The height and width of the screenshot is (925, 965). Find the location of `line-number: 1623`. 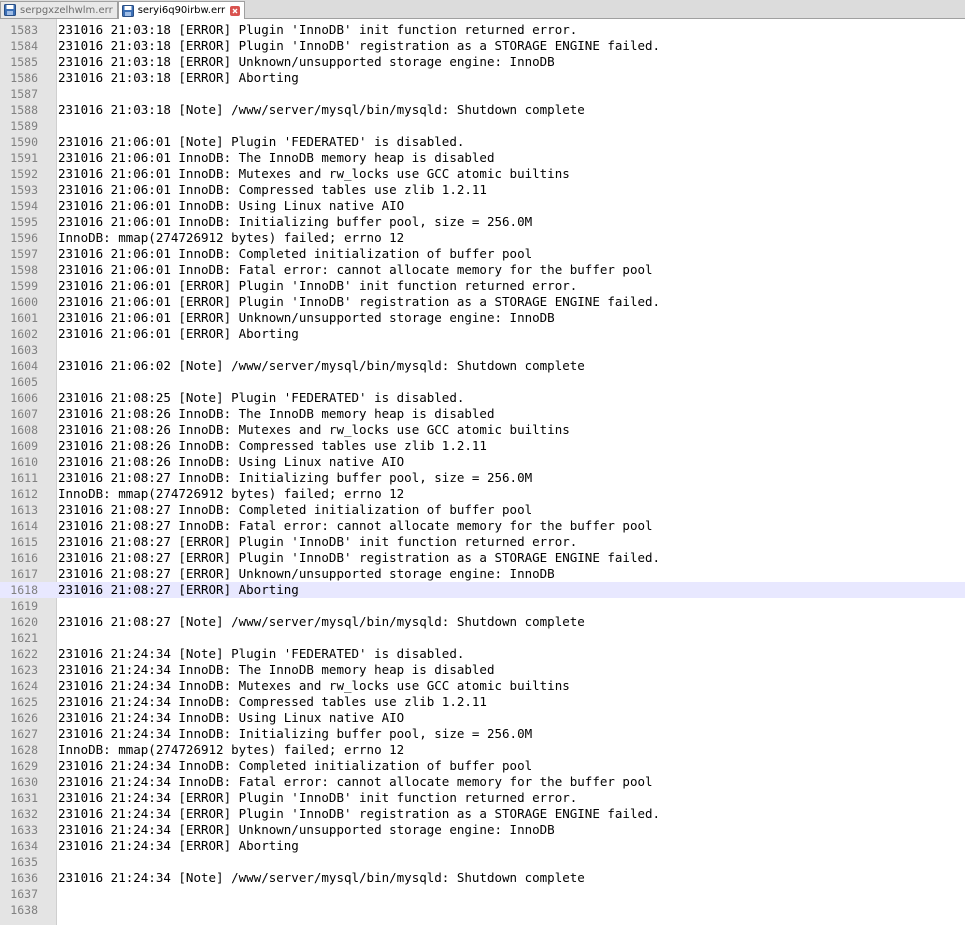

line-number: 1623 is located at coordinates (24, 670).